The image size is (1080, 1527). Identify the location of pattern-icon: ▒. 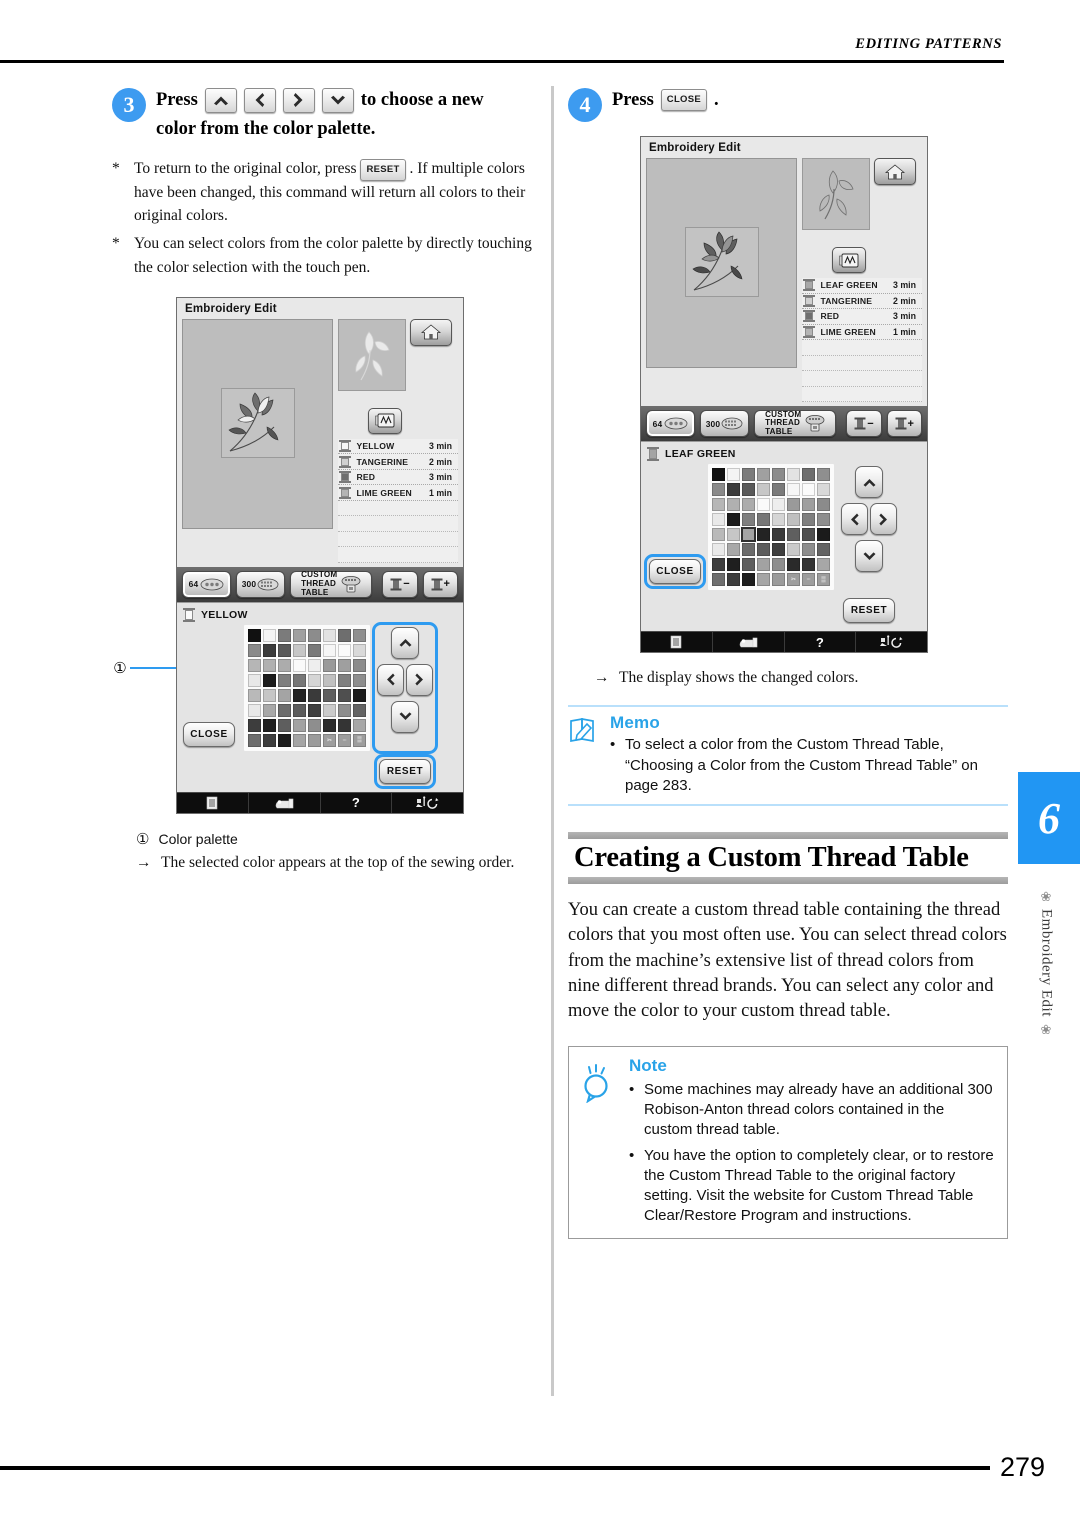
(359, 740).